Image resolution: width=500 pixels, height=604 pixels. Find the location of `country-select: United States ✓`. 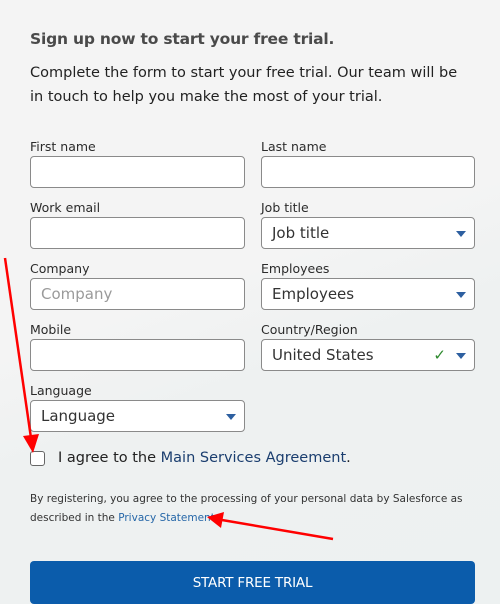

country-select: United States ✓ is located at coordinates (368, 355).